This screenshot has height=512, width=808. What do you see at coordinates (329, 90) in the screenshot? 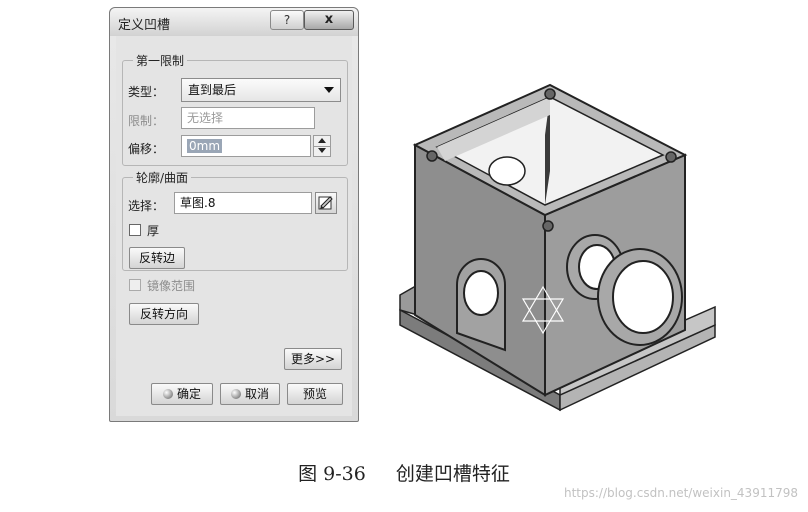
I see `chevron-down-icon` at bounding box center [329, 90].